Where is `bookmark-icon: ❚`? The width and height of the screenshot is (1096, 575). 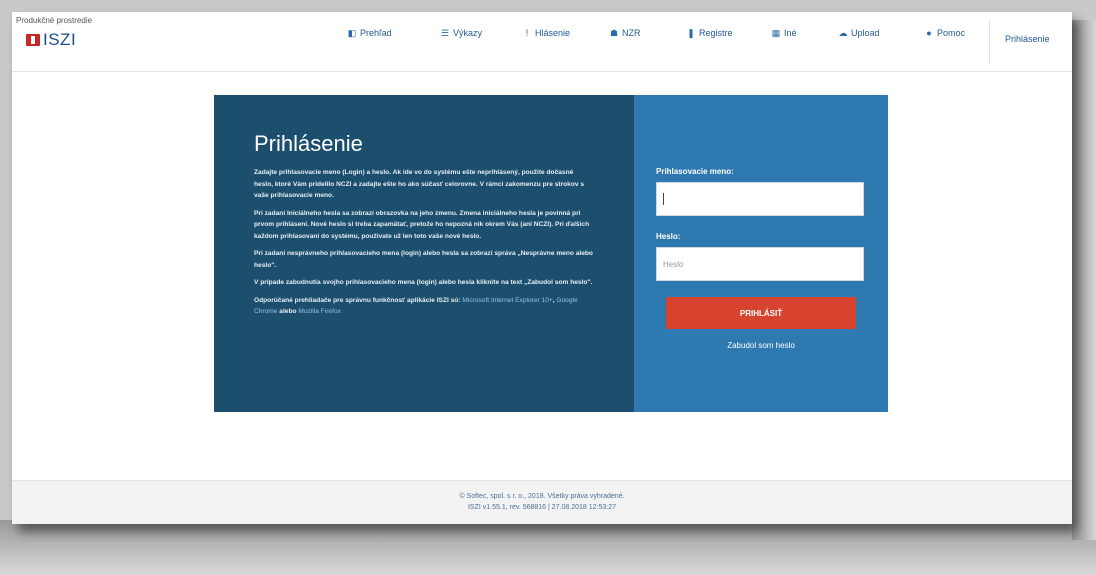
bookmark-icon: ❚ is located at coordinates (691, 32).